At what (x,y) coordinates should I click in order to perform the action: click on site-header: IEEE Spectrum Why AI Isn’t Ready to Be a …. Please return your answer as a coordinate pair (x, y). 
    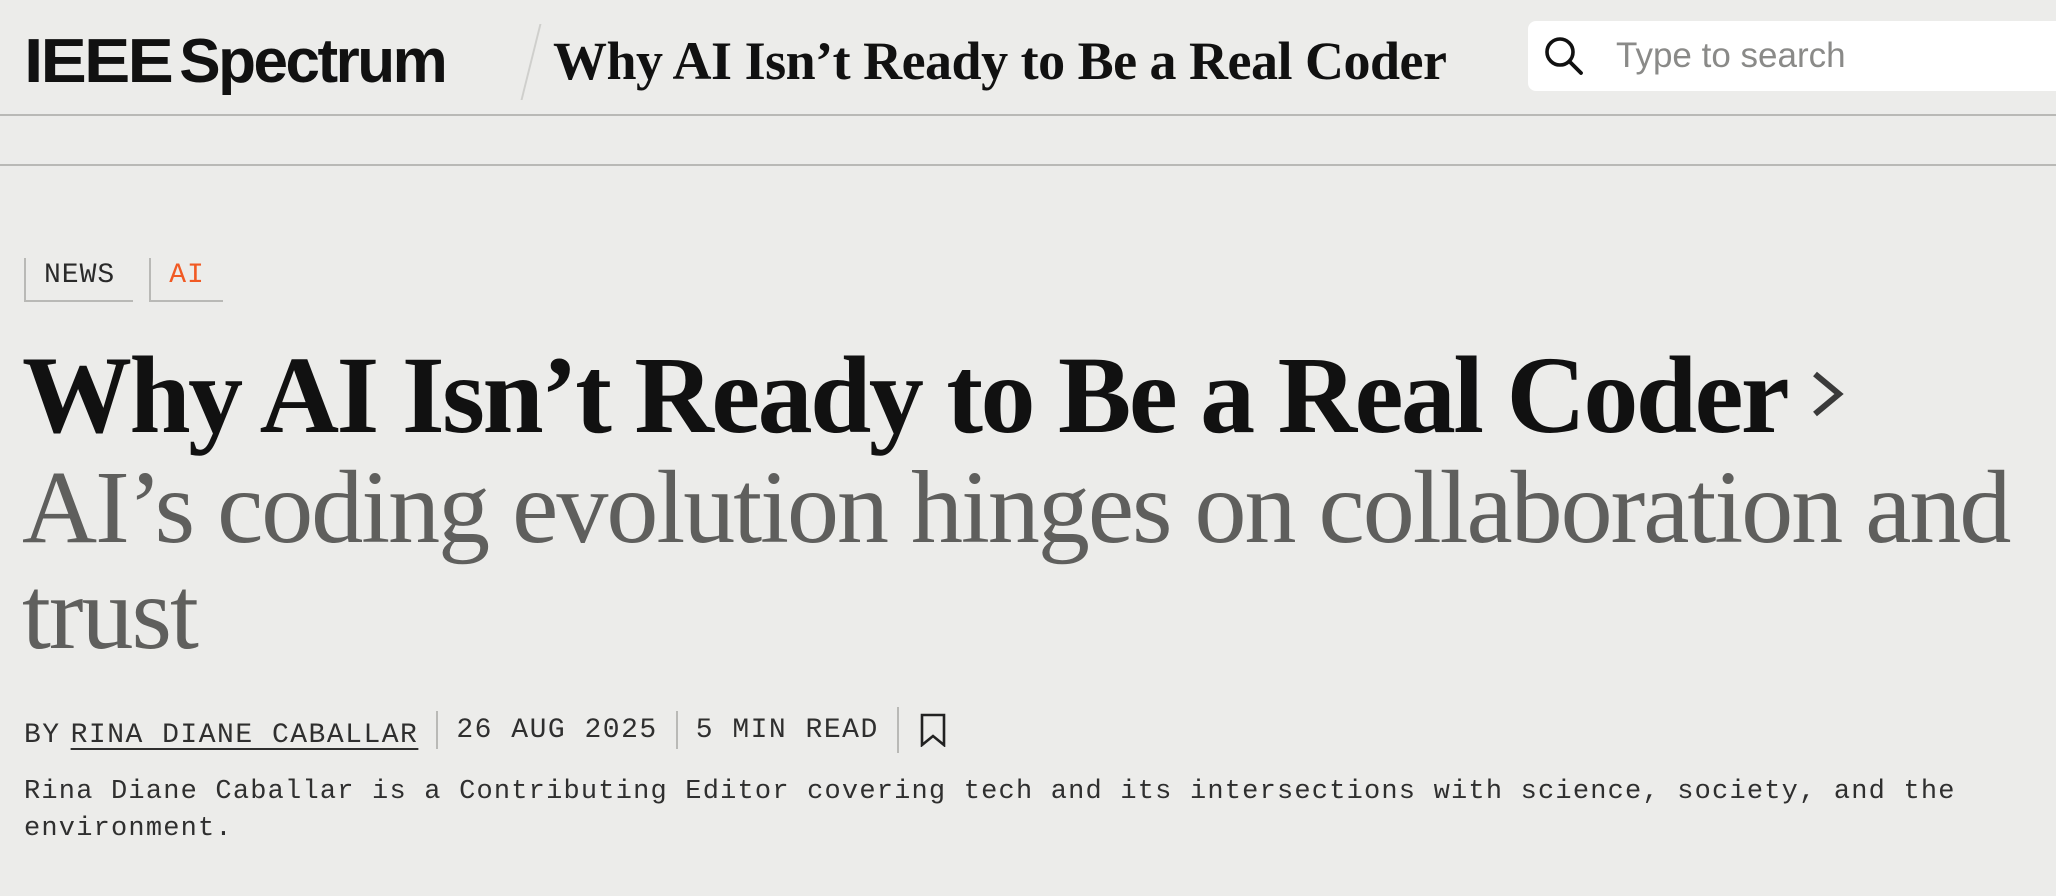
    Looking at the image, I should click on (1028, 58).